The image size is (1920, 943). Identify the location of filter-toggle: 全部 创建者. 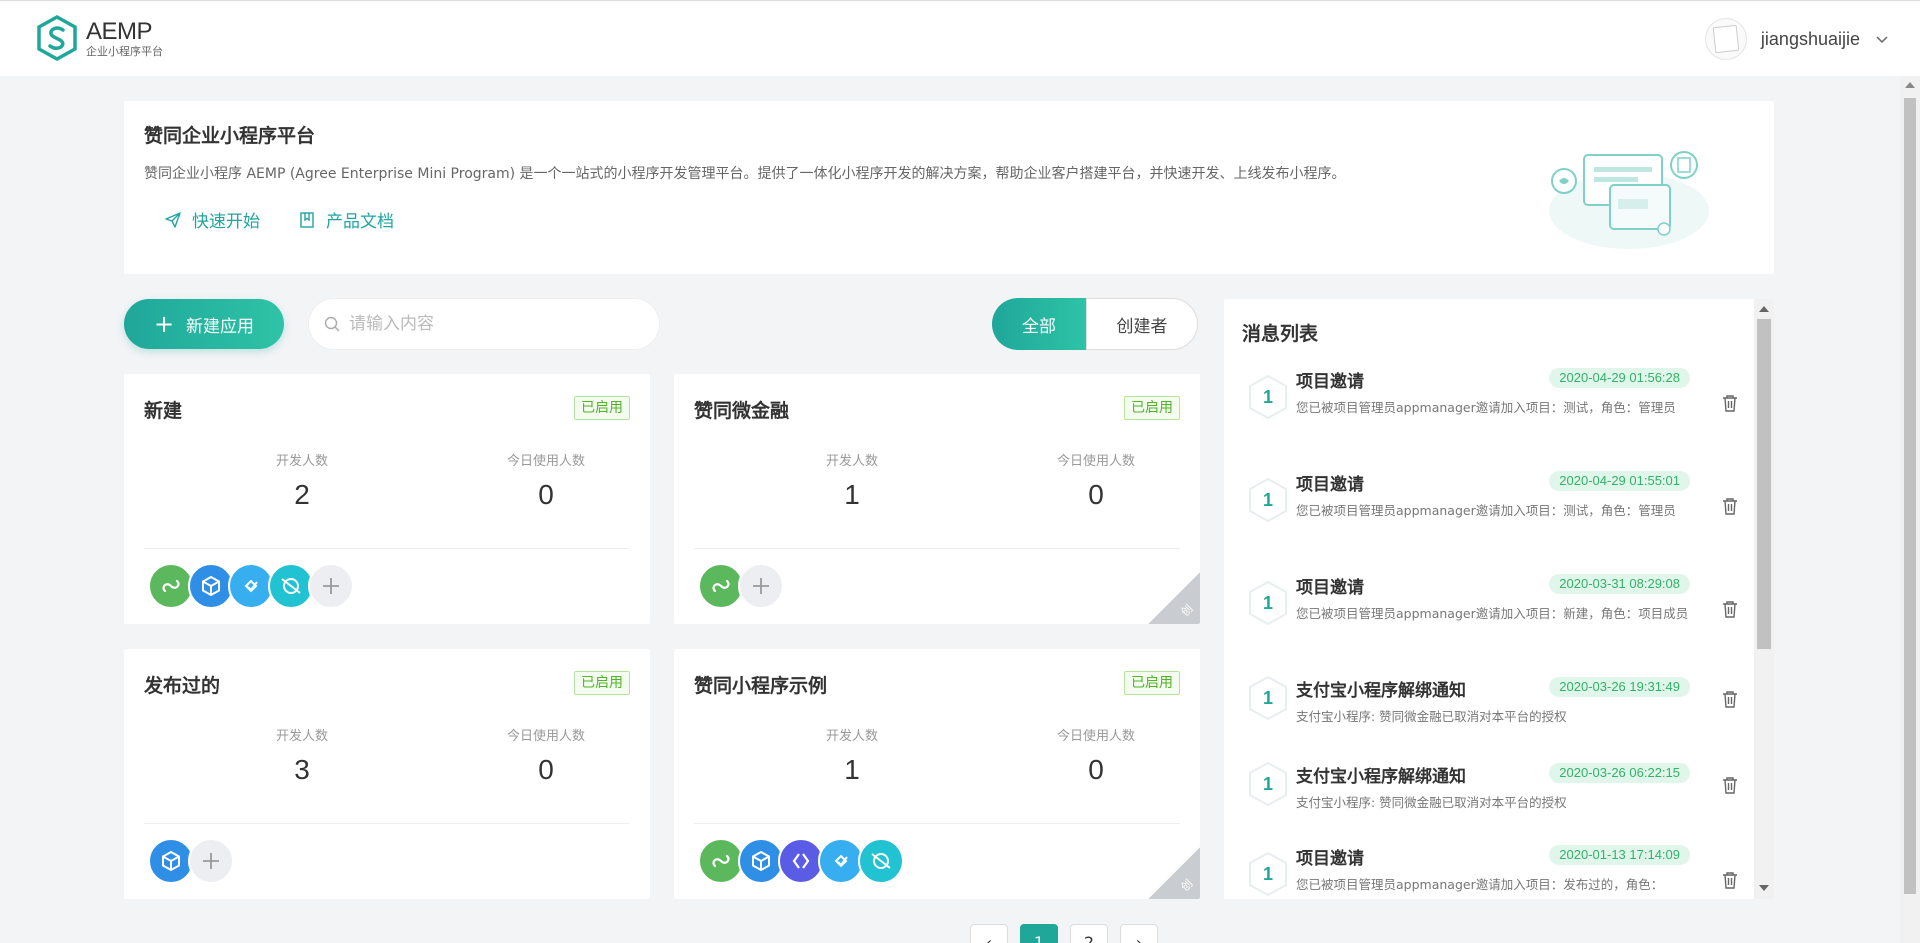
(1095, 324).